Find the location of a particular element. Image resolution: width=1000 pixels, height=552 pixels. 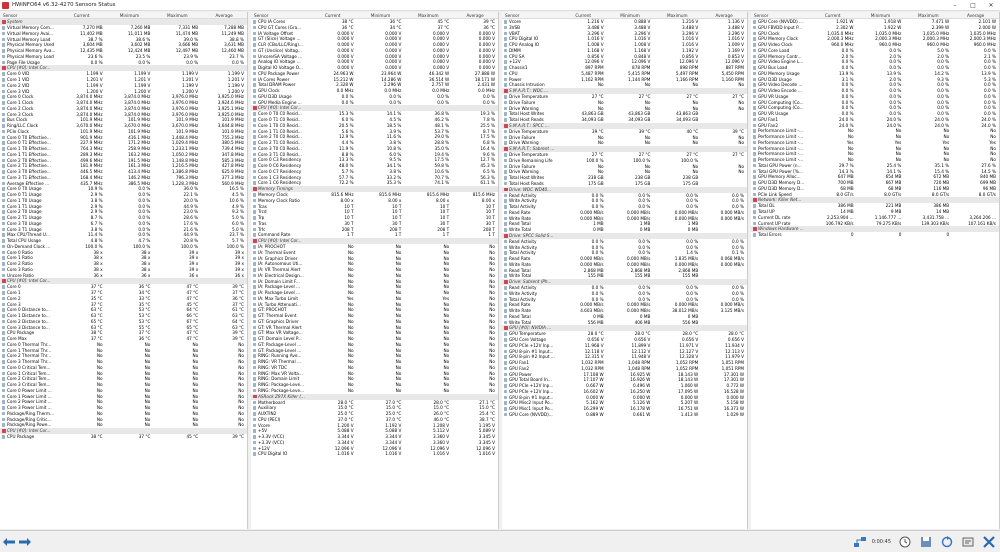

sensor-minimum-value: 1.016 V is located at coordinates (393, 454).